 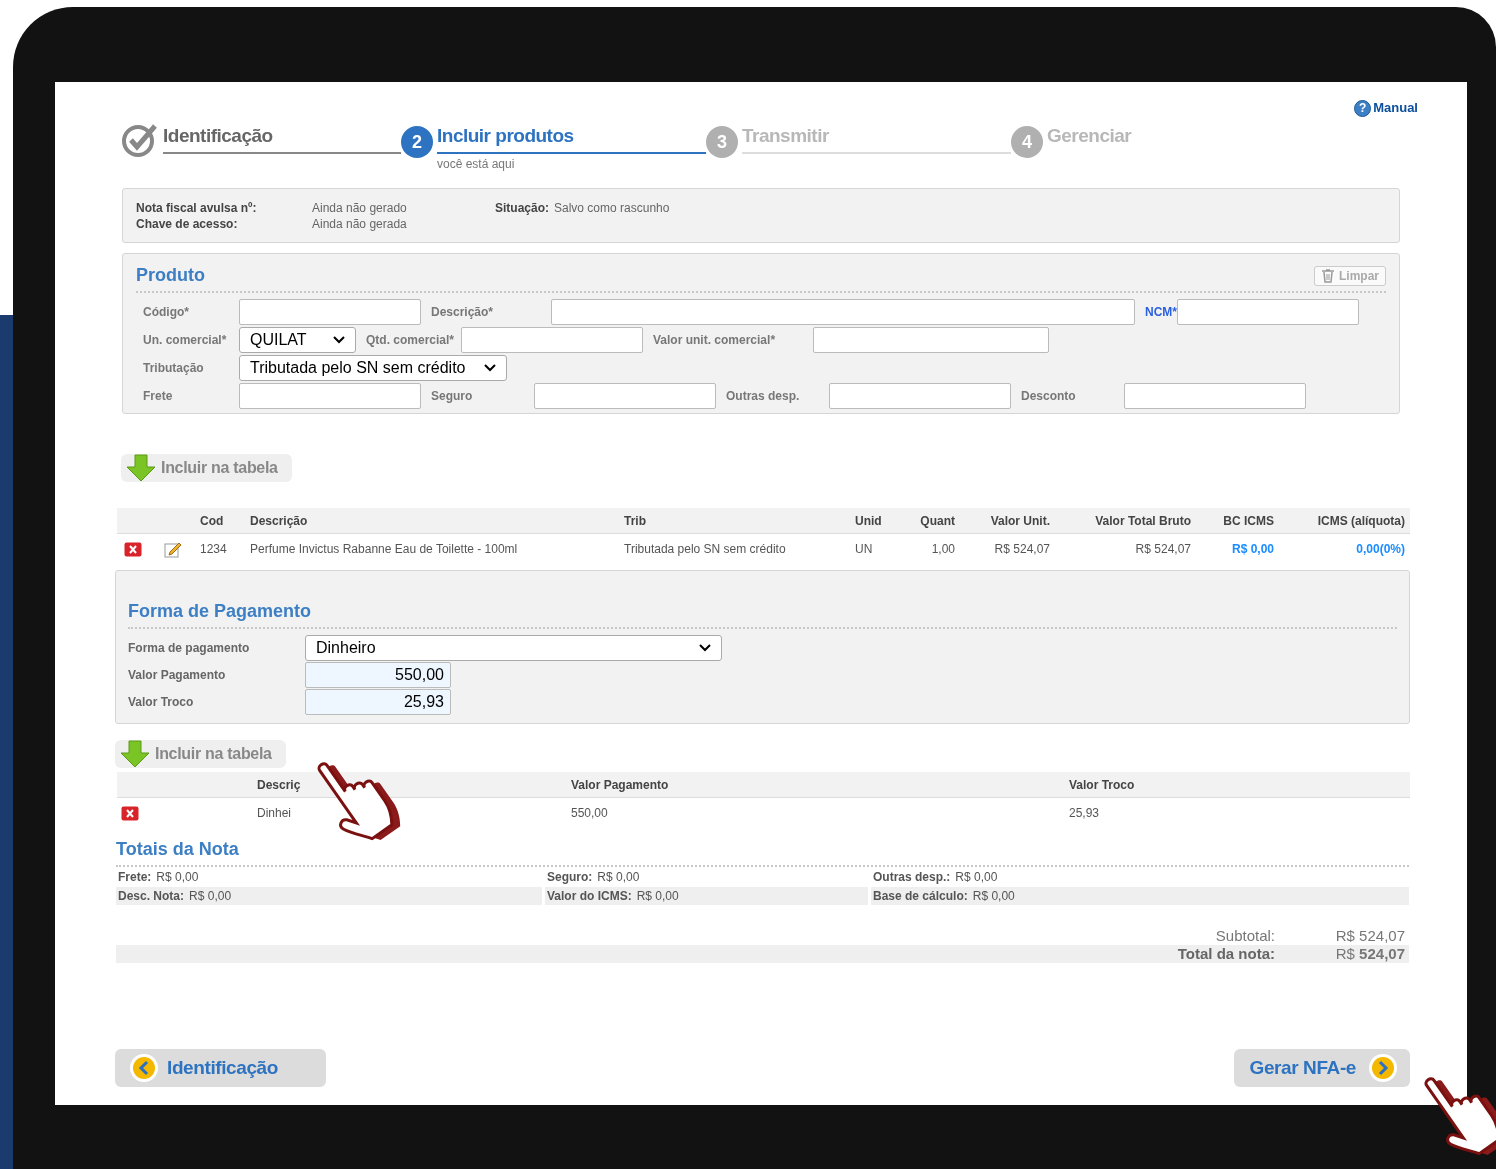 What do you see at coordinates (1245, 935) in the screenshot?
I see `summary-label: Subtotal:` at bounding box center [1245, 935].